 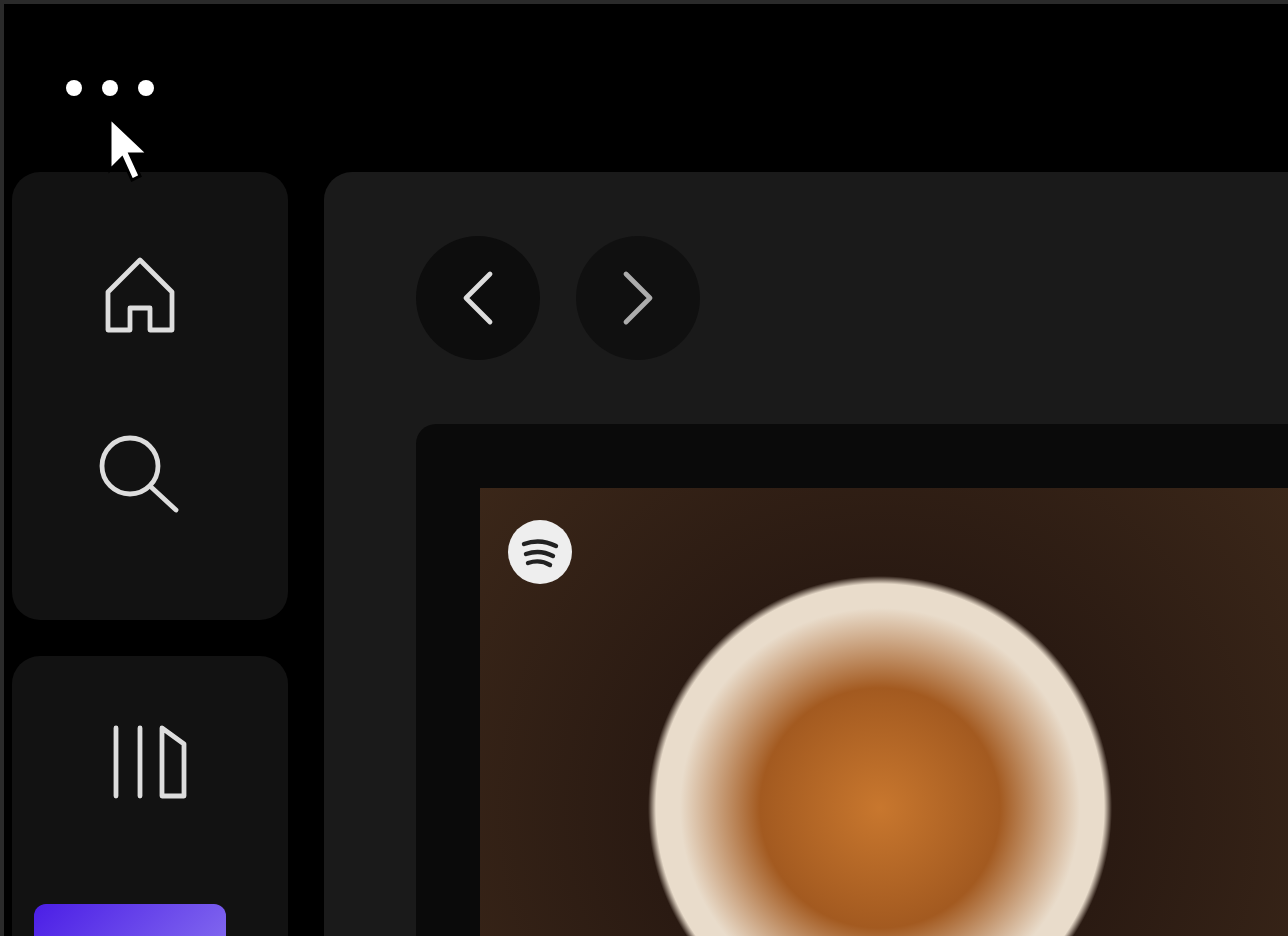 I want to click on search-button, so click(x=140, y=474).